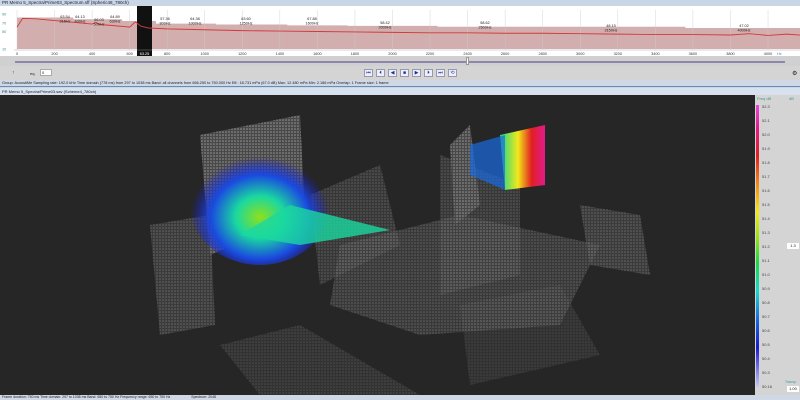  What do you see at coordinates (385, 23) in the screenshot?
I see `peak-value: 58.42` at bounding box center [385, 23].